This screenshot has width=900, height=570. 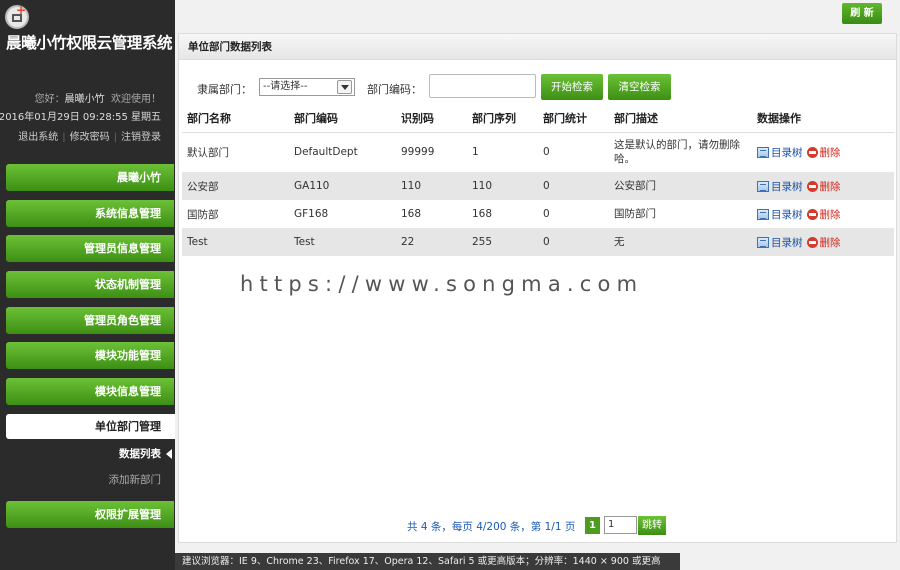 What do you see at coordinates (677, 152) in the screenshot?
I see `cell-description: 这是默认的部门，请勿删除哈。` at bounding box center [677, 152].